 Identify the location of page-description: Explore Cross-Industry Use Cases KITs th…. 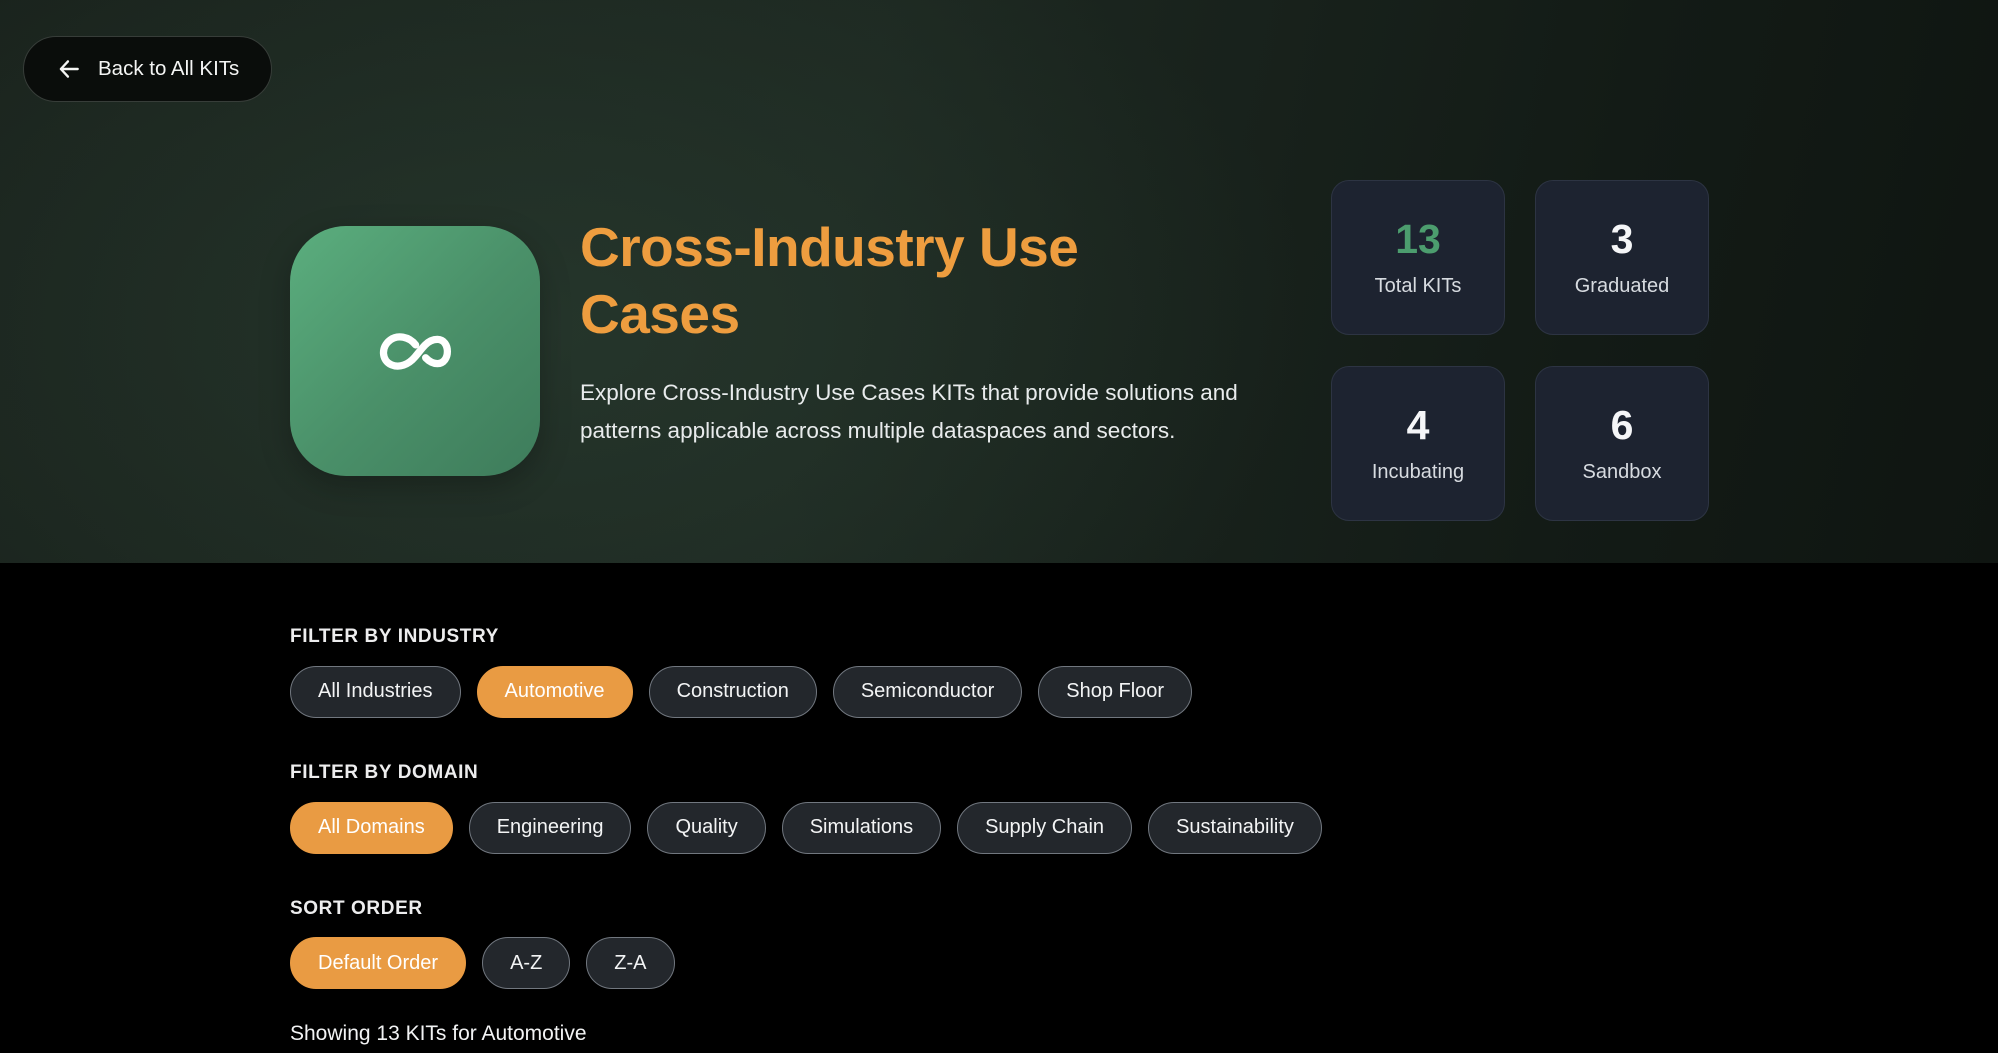
(909, 411).